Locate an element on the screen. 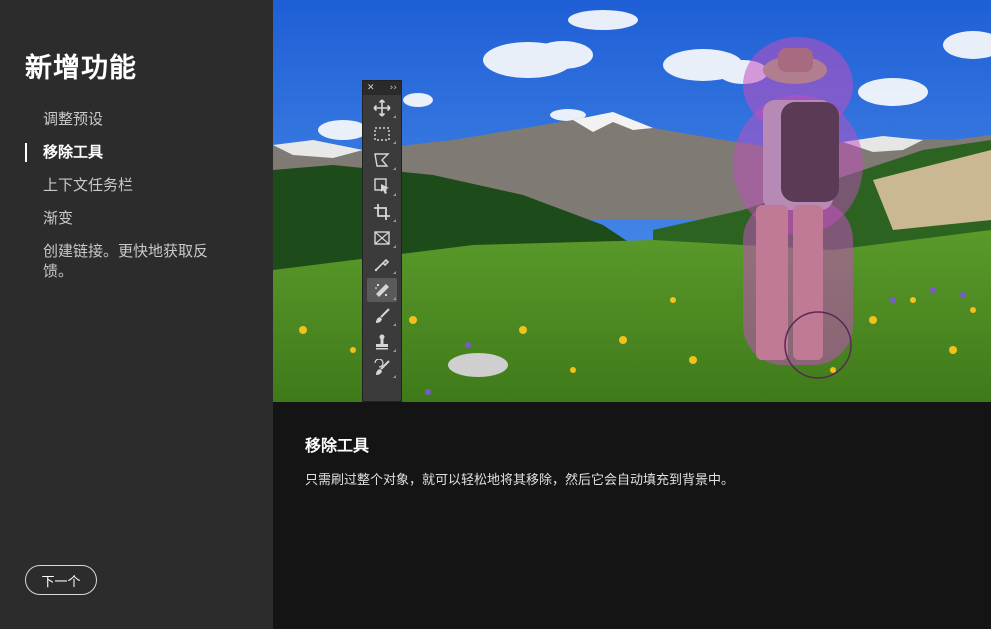 The image size is (991, 629). eyedropper-icon is located at coordinates (382, 264).